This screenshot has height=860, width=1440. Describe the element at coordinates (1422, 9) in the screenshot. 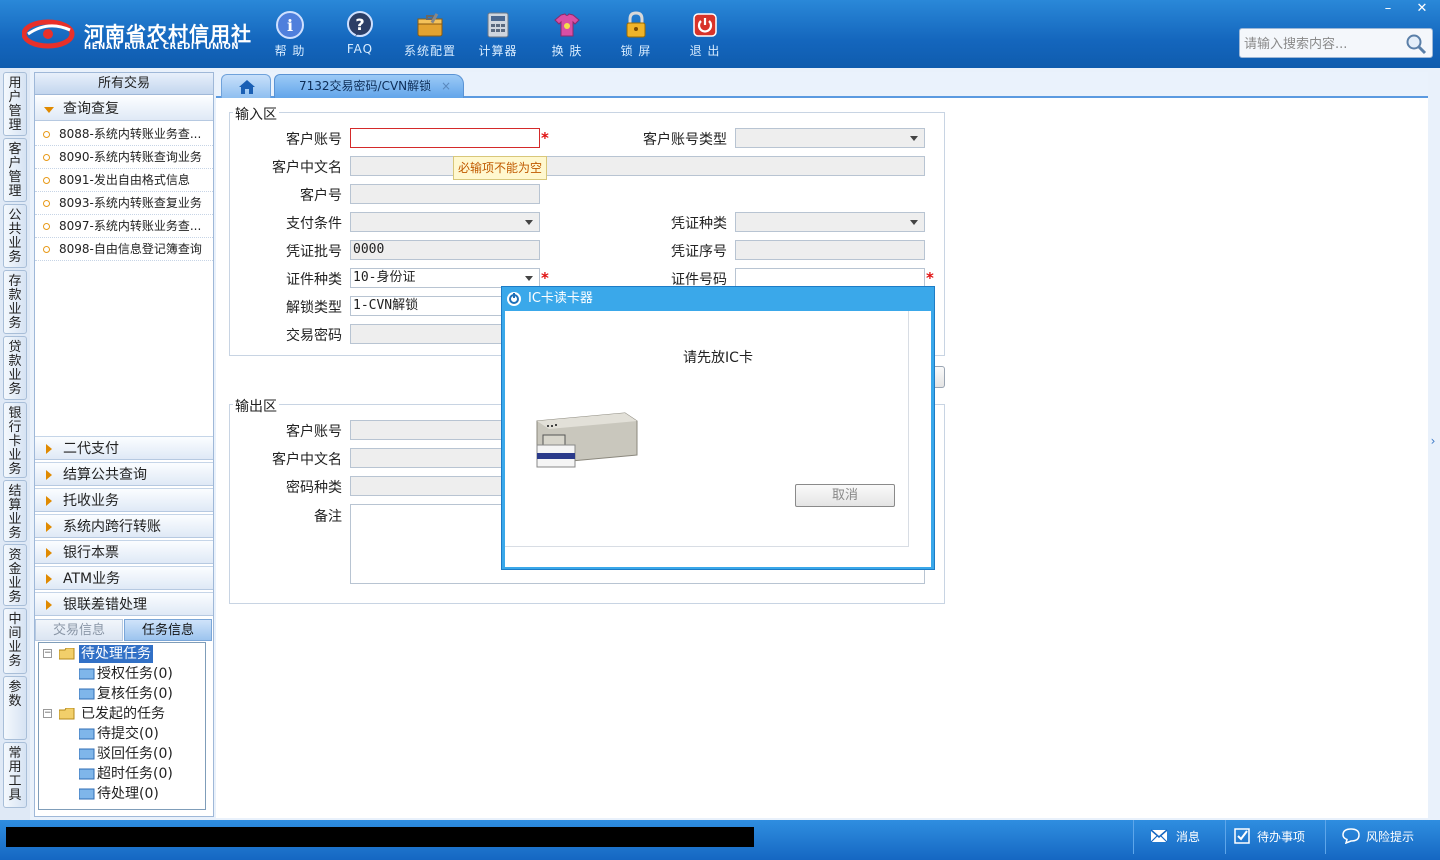

I see `close-window-button: ✕` at that location.